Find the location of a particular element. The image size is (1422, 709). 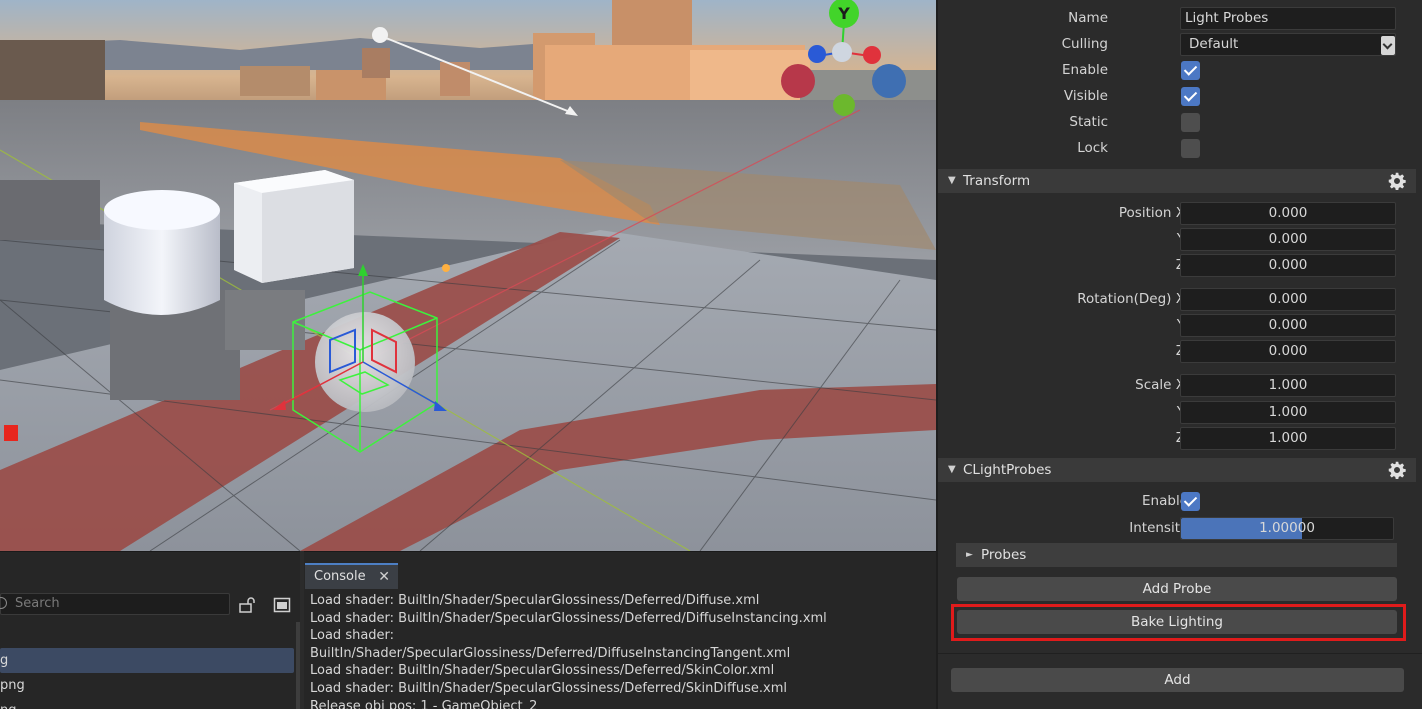

probes-enable-checkbox is located at coordinates (1190, 501).